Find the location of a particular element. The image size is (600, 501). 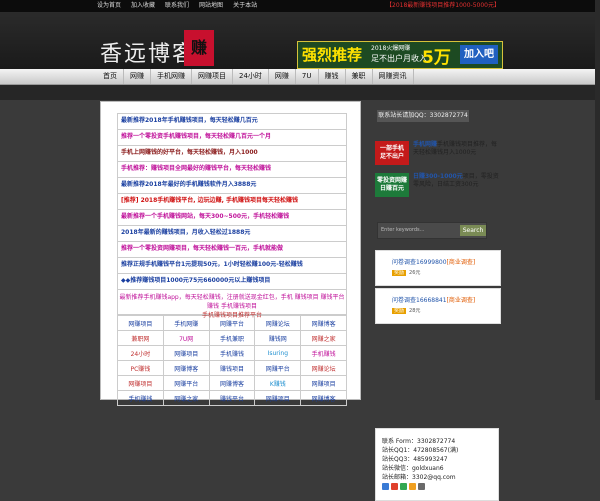

qq-contact-badge: 联系站长请加QQ：3302872774 is located at coordinates (423, 116).